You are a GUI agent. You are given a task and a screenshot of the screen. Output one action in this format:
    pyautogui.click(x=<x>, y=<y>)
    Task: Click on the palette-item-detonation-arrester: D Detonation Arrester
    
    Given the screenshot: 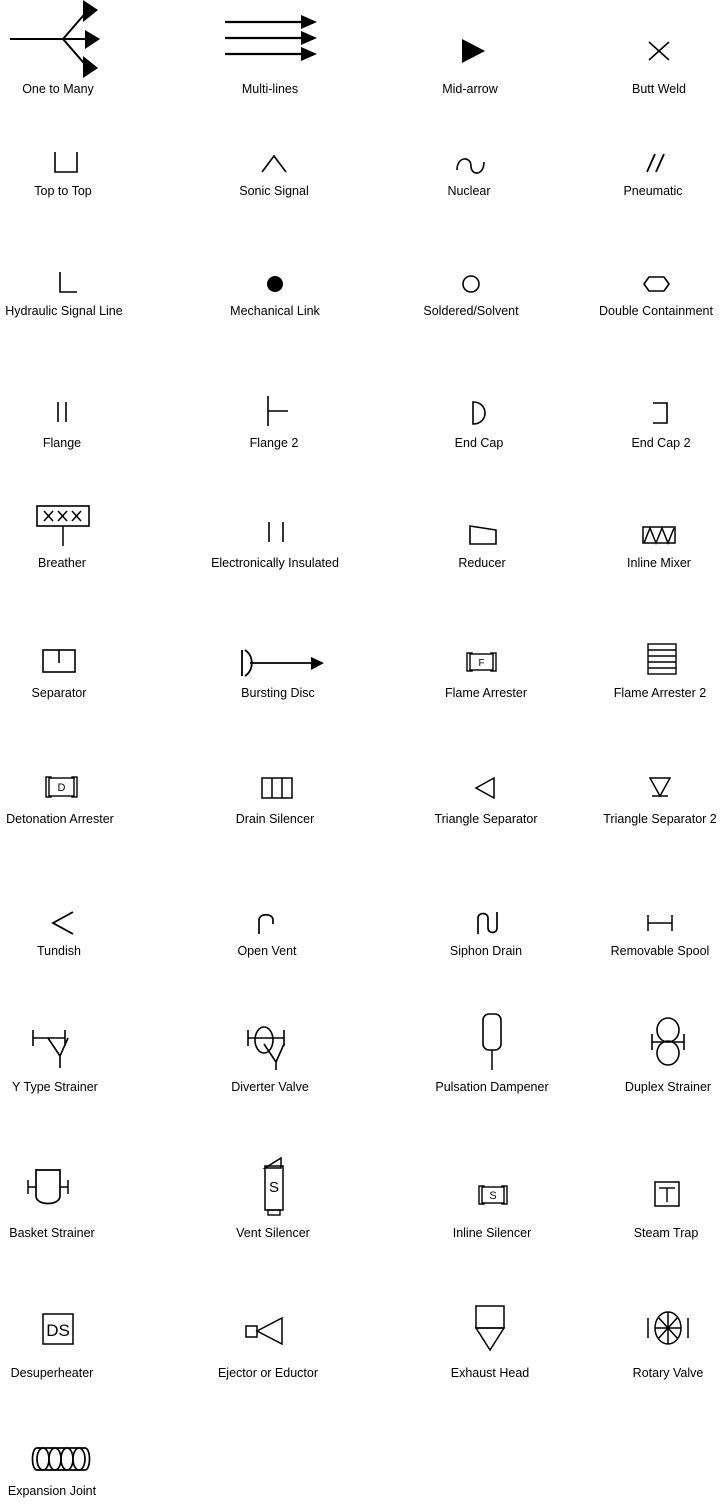 What is the action you would take?
    pyautogui.click(x=75, y=791)
    